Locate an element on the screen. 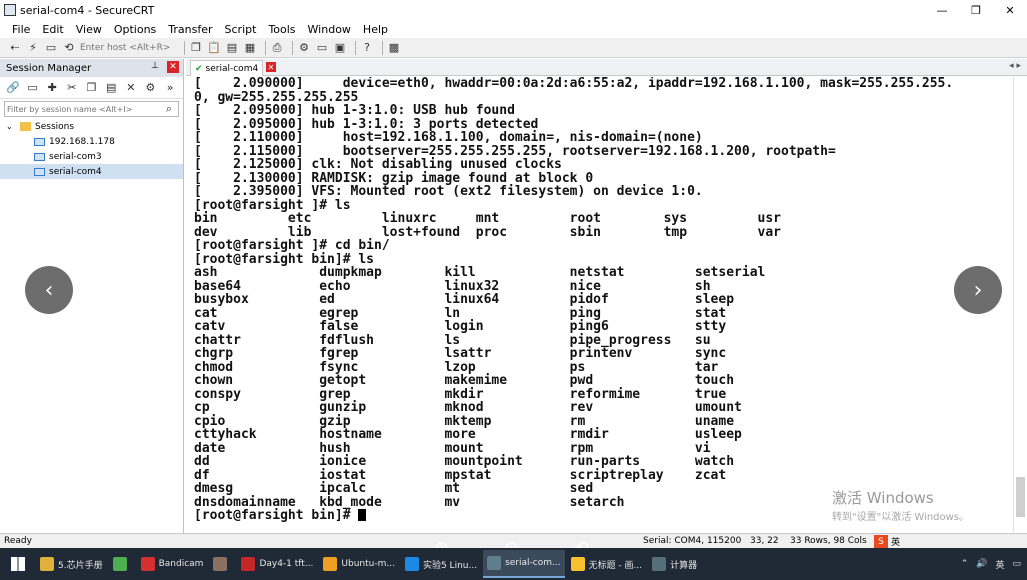 The height and width of the screenshot is (580, 1027). folder-icon is located at coordinates (25, 126).